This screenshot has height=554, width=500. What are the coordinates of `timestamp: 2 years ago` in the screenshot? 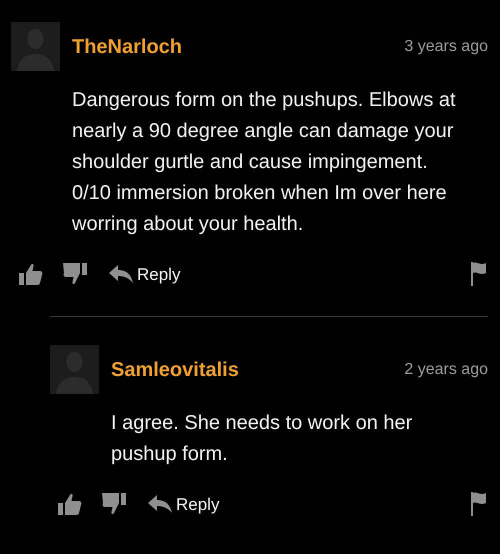 It's located at (446, 370).